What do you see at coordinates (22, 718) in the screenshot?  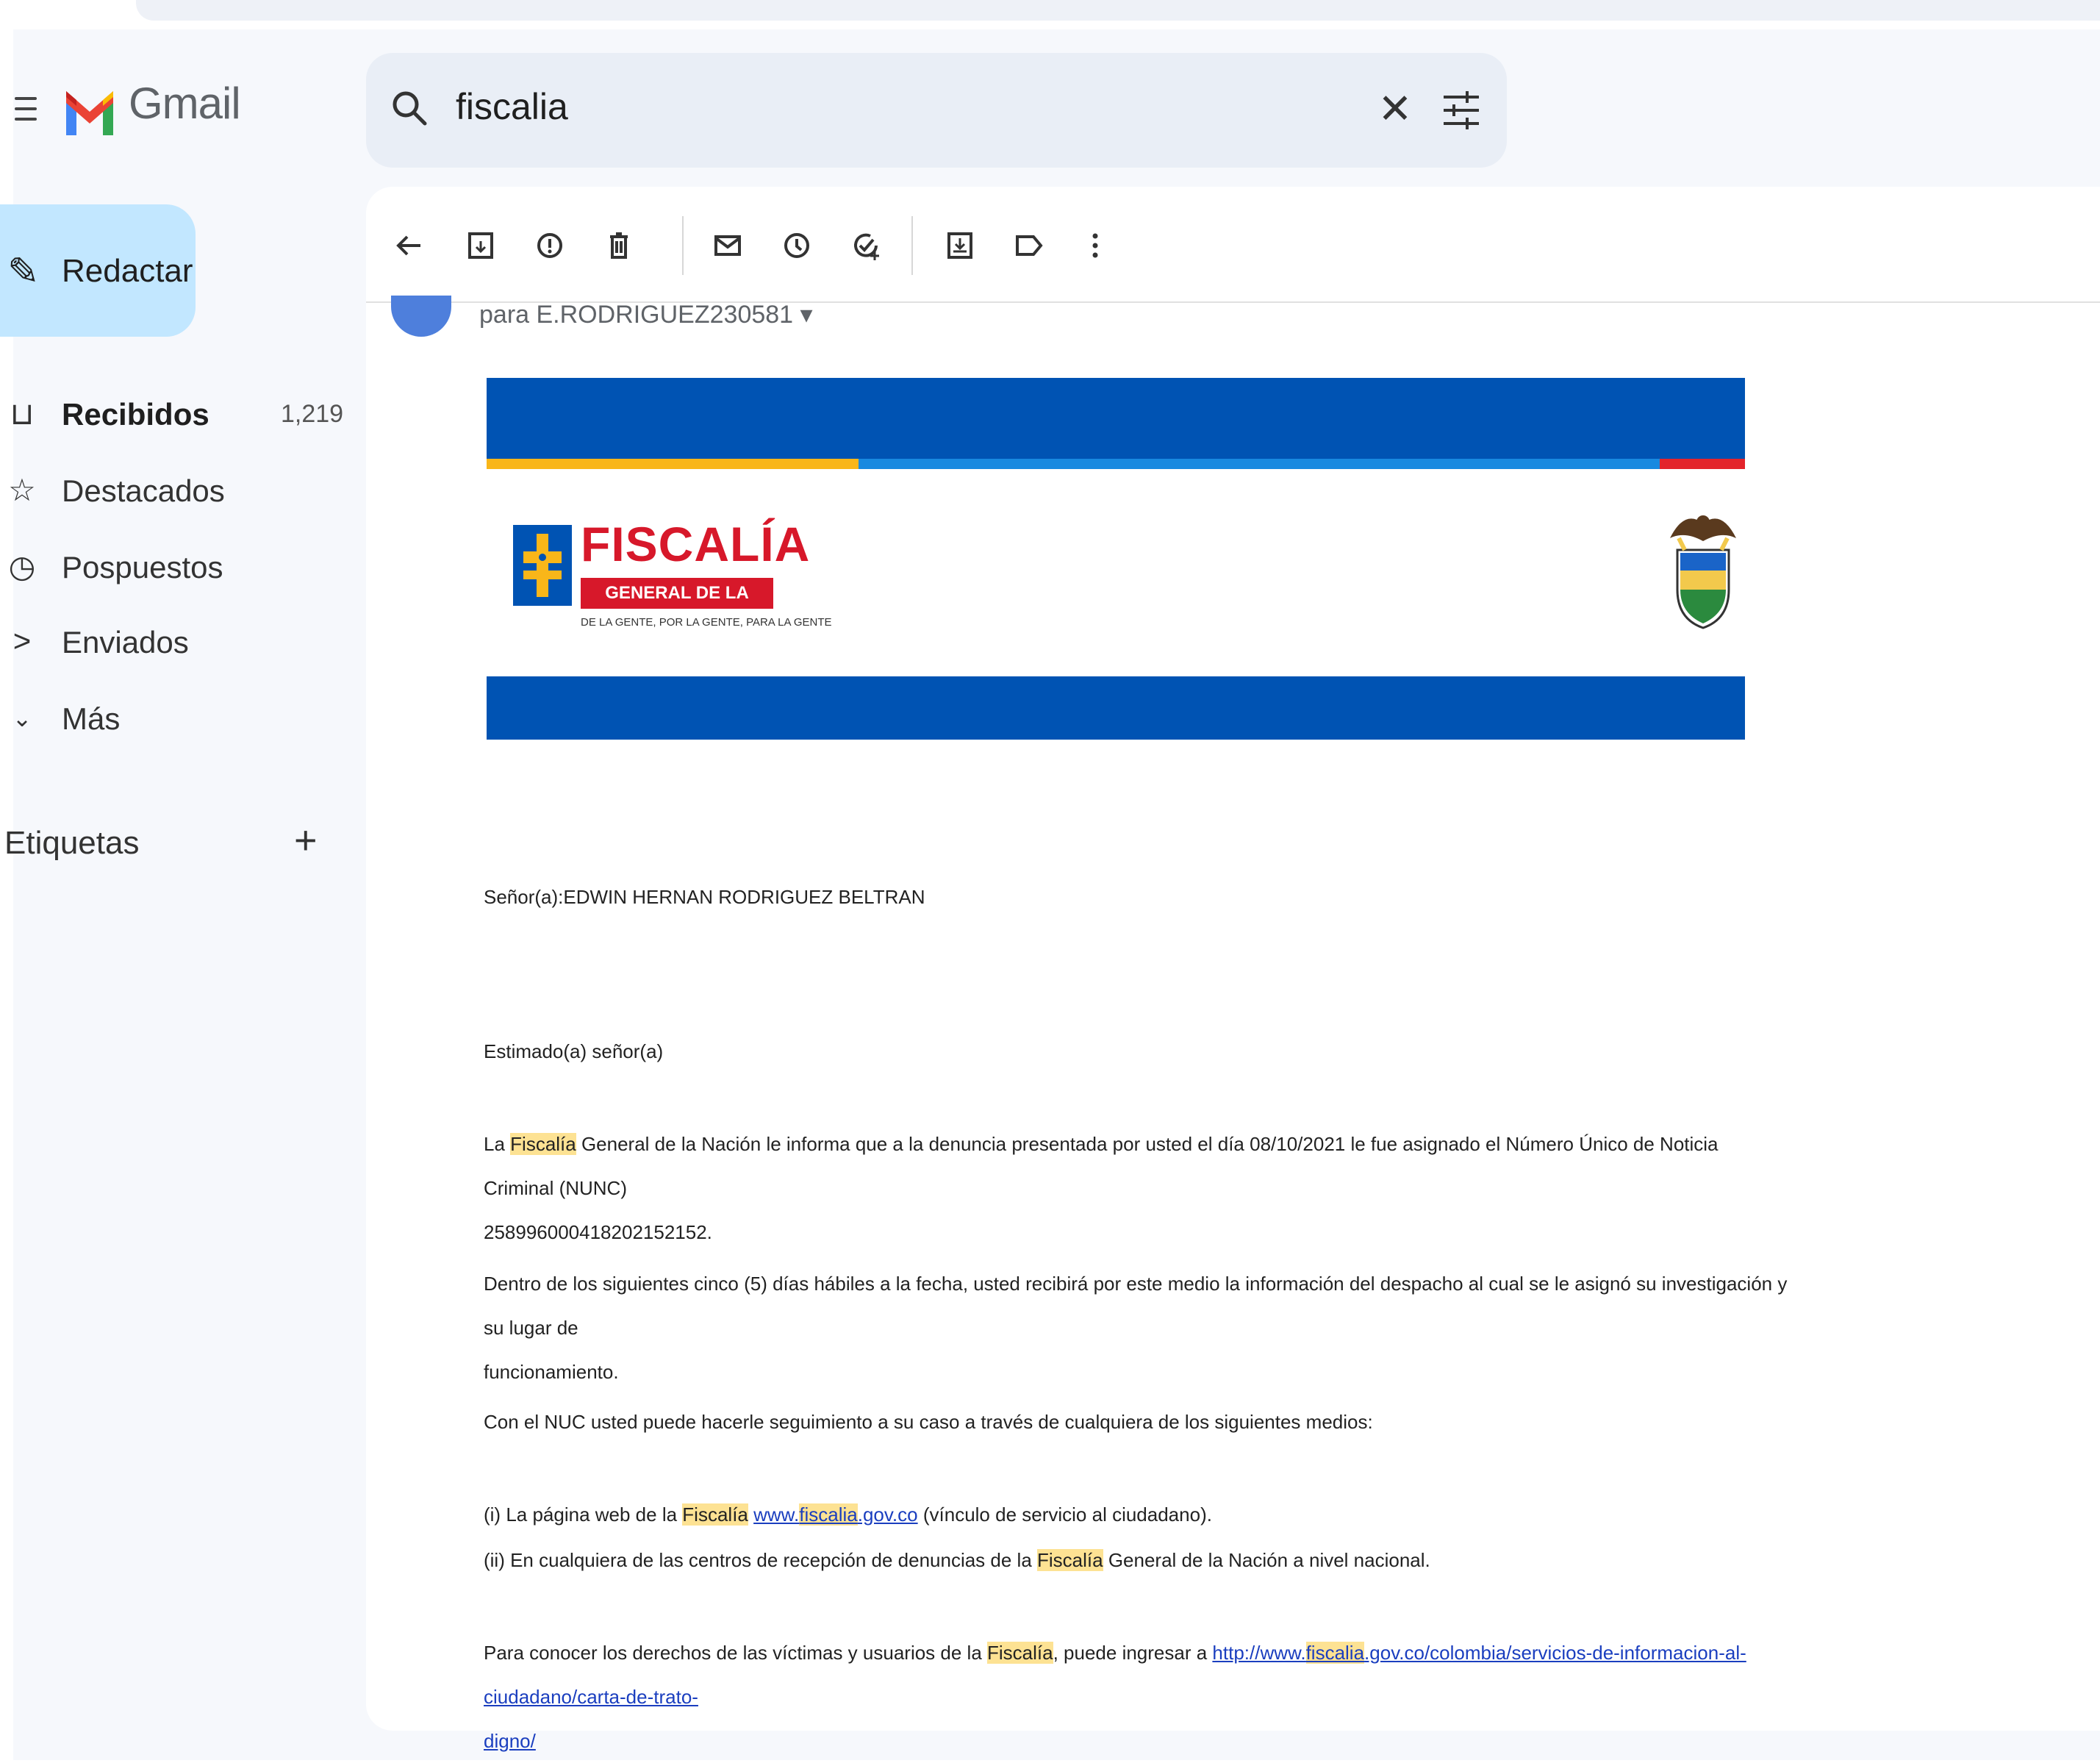 I see `chevron-down-icon: ⌄` at bounding box center [22, 718].